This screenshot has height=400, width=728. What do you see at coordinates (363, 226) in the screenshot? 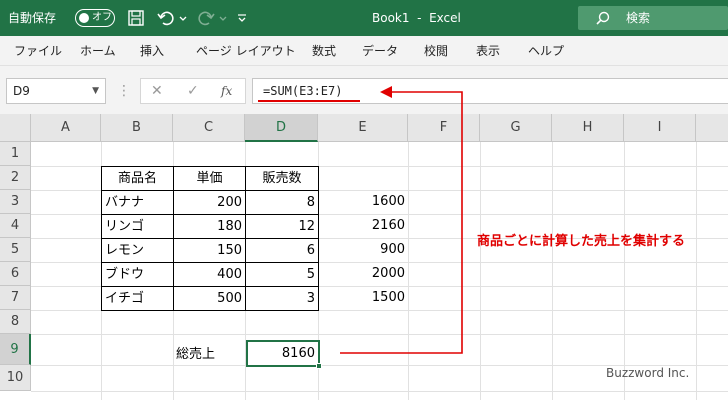
I see `sales-total-cell: 2160` at bounding box center [363, 226].